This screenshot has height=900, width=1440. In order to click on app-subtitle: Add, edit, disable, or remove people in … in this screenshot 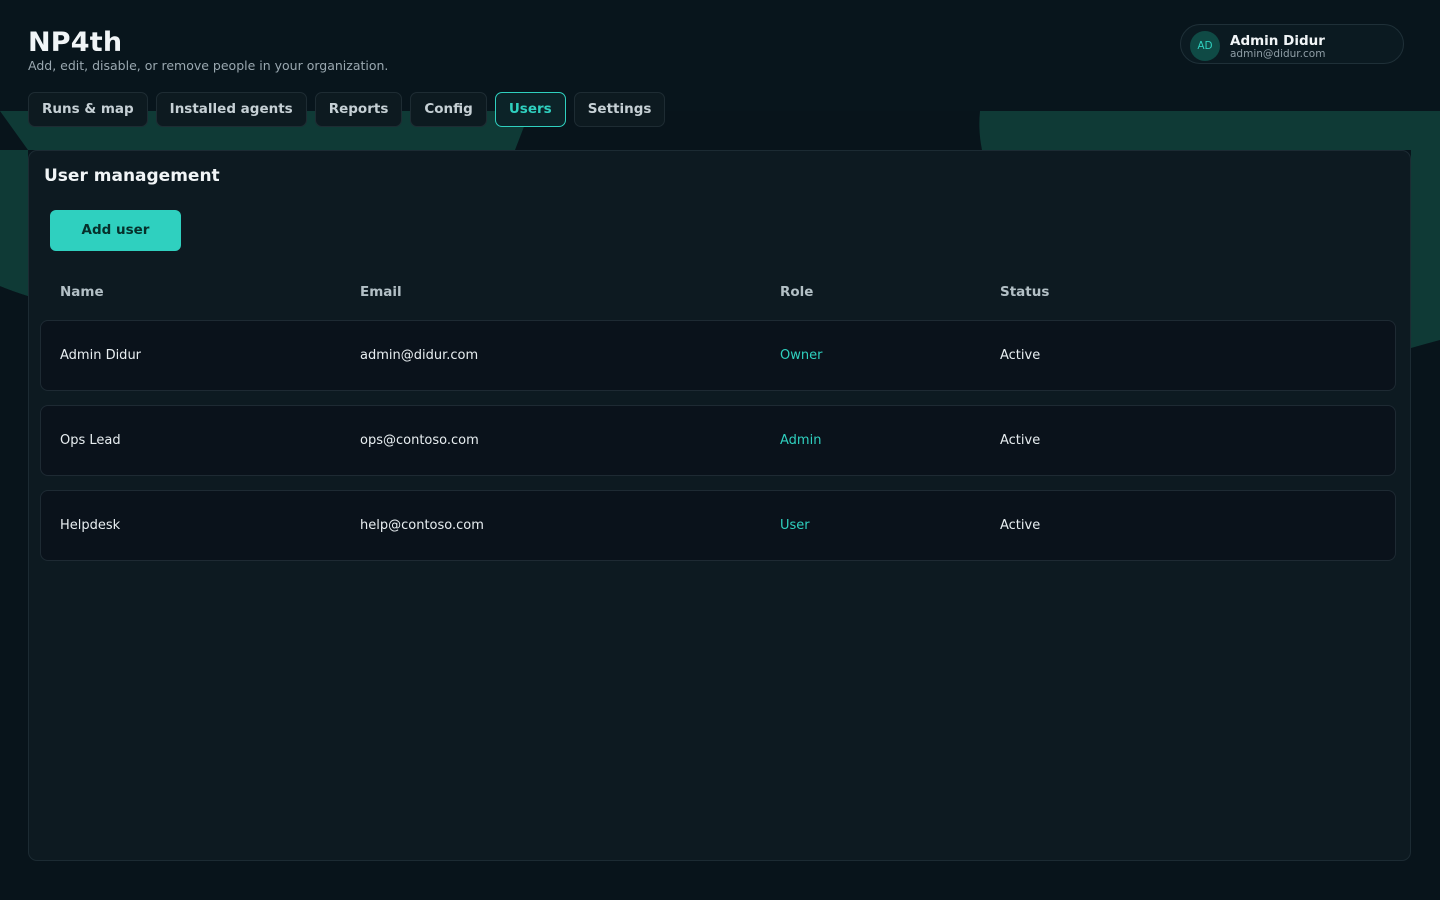, I will do `click(208, 65)`.